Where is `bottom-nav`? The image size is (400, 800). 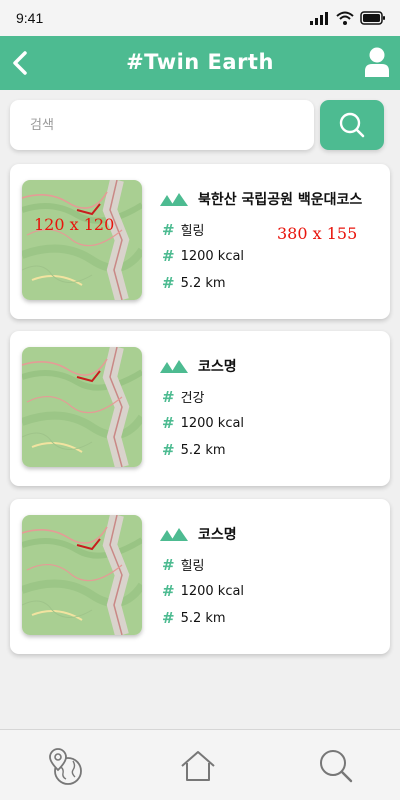 bottom-nav is located at coordinates (200, 764).